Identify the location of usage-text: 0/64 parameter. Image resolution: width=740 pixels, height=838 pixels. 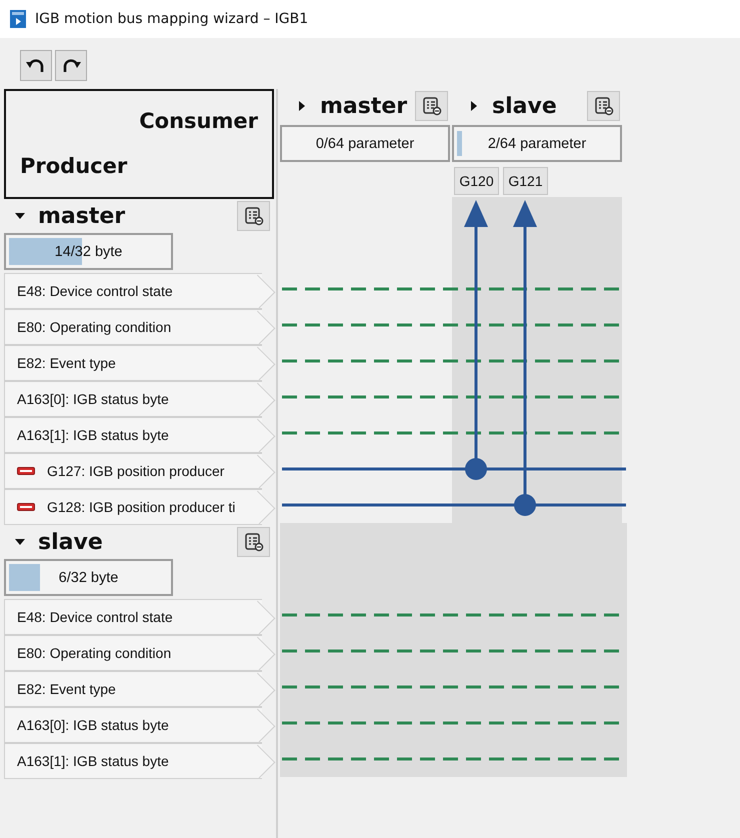
(365, 144).